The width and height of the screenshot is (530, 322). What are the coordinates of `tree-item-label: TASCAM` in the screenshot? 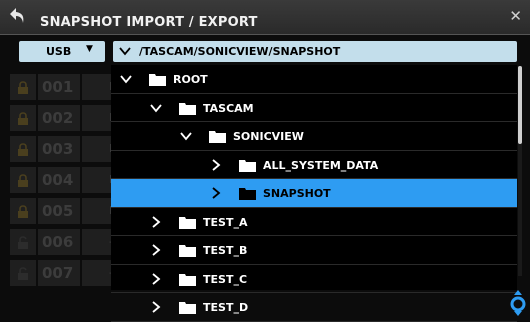 It's located at (228, 108).